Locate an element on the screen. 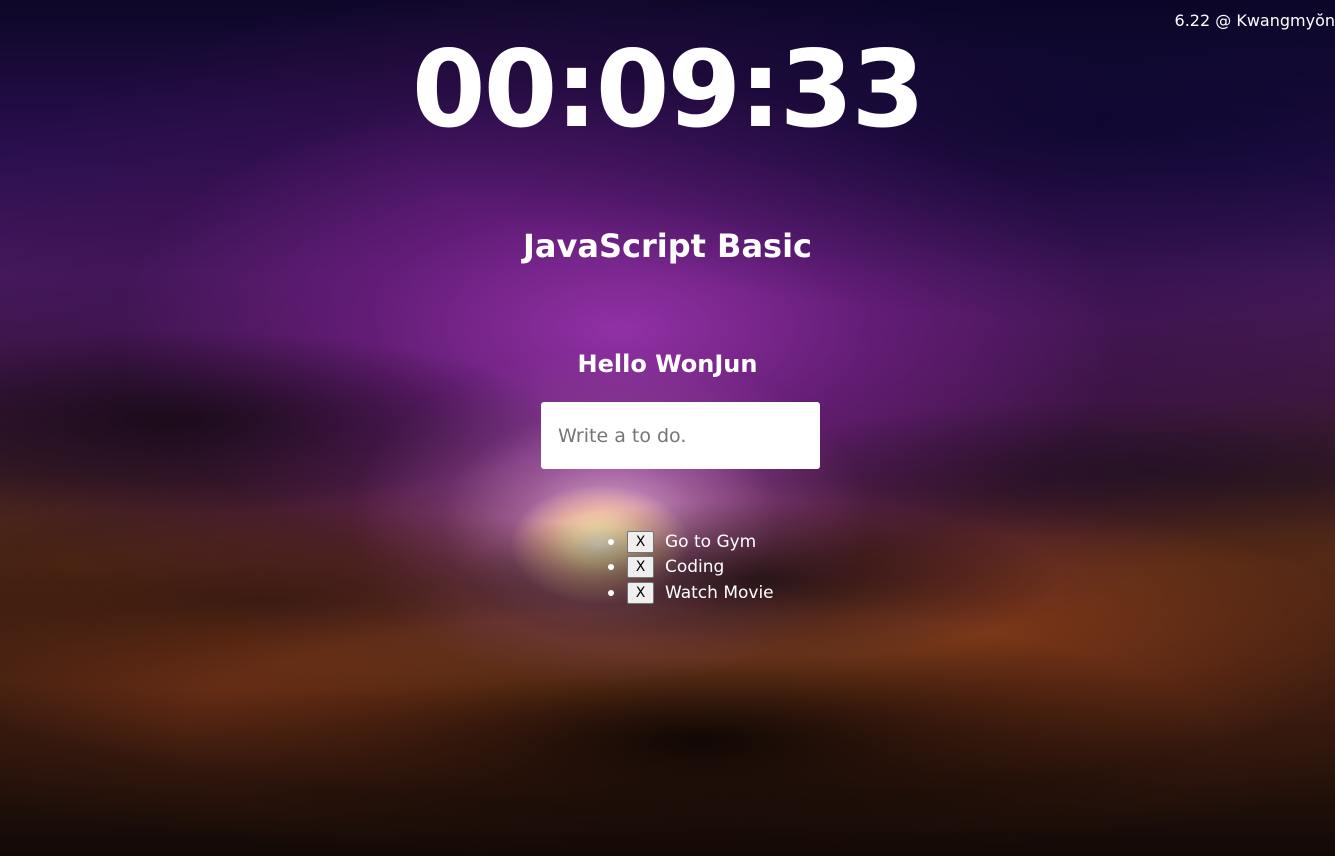 The image size is (1335, 856). todo-item-go-to-gym: X Go to Gym is located at coordinates (691, 542).